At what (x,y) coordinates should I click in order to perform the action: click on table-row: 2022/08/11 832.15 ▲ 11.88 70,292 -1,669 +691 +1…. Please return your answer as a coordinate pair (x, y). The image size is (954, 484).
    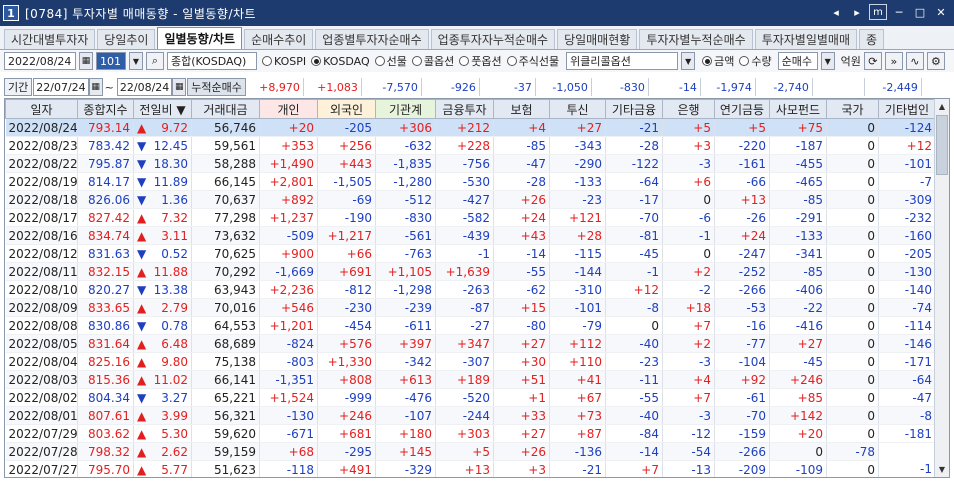
    Looking at the image, I should click on (470, 271).